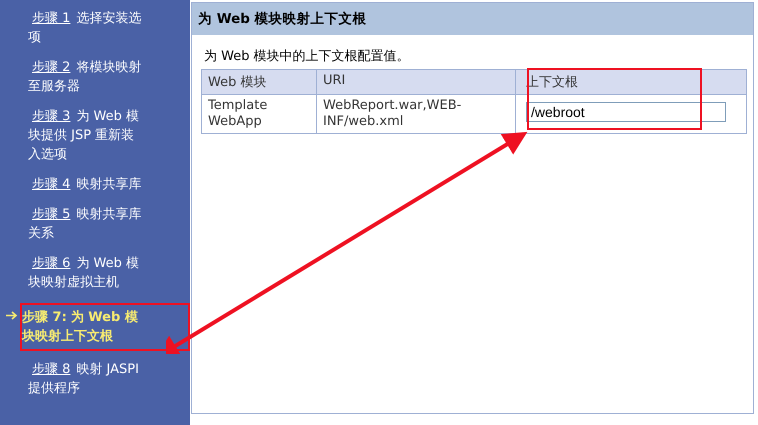 The height and width of the screenshot is (425, 758). I want to click on step-link: 步骤 8 映射 JASPI 提供程序, so click(87, 379).